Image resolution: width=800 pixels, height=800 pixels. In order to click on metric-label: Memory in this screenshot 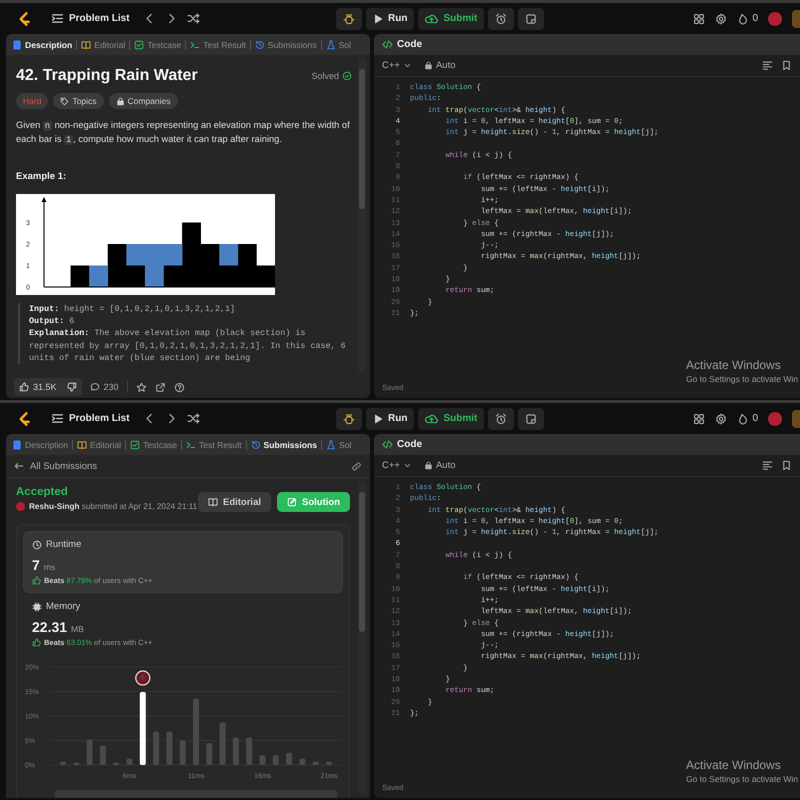, I will do `click(63, 606)`.